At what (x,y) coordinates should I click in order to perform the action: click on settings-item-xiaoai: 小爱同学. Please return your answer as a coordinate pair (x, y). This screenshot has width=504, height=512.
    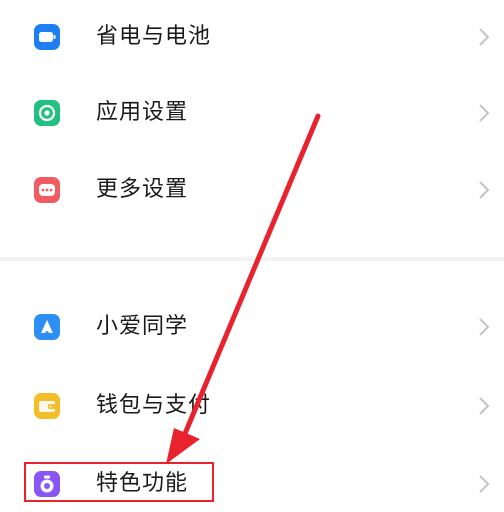
    Looking at the image, I should click on (252, 327).